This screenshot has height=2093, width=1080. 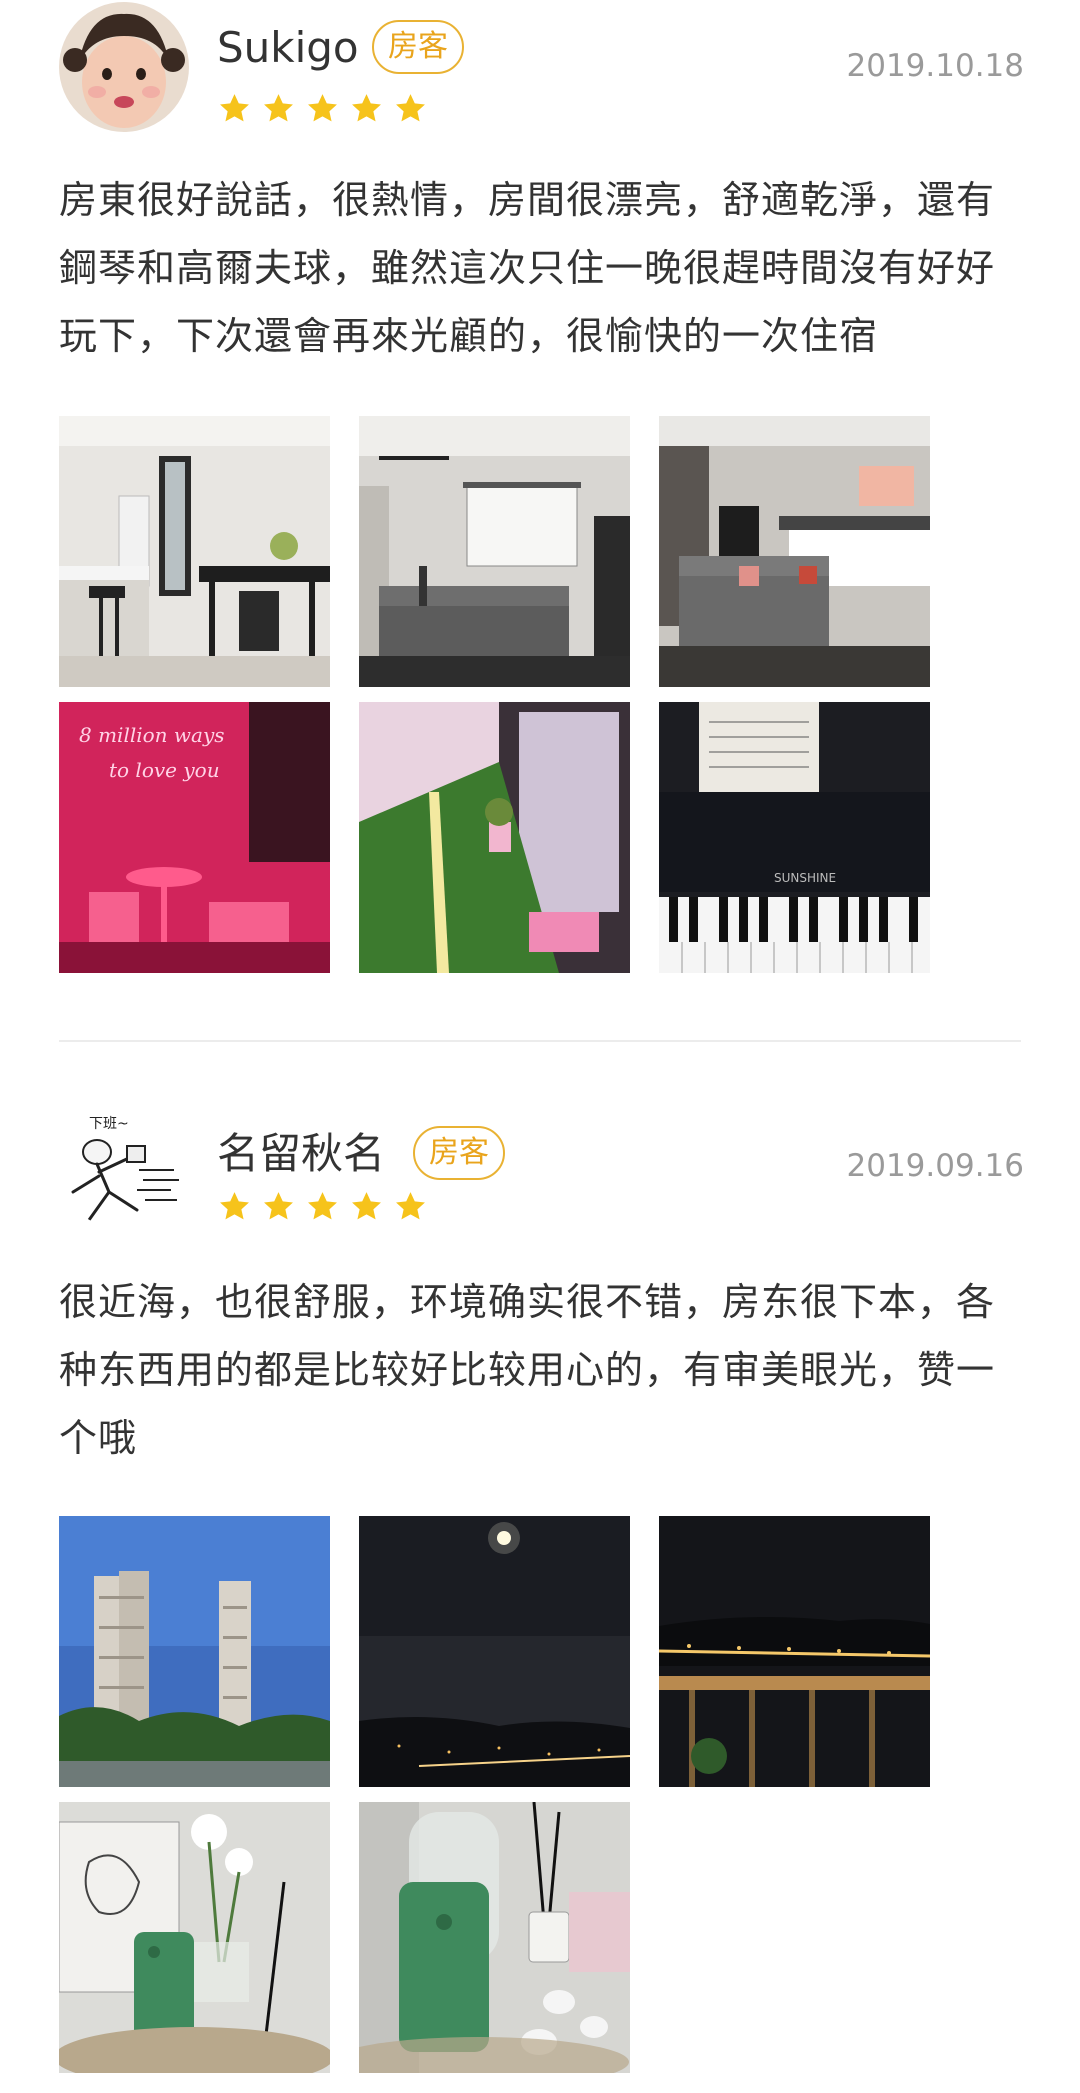 I want to click on running-cartoon-avatar-icon: 下班~, so click(x=124, y=1165).